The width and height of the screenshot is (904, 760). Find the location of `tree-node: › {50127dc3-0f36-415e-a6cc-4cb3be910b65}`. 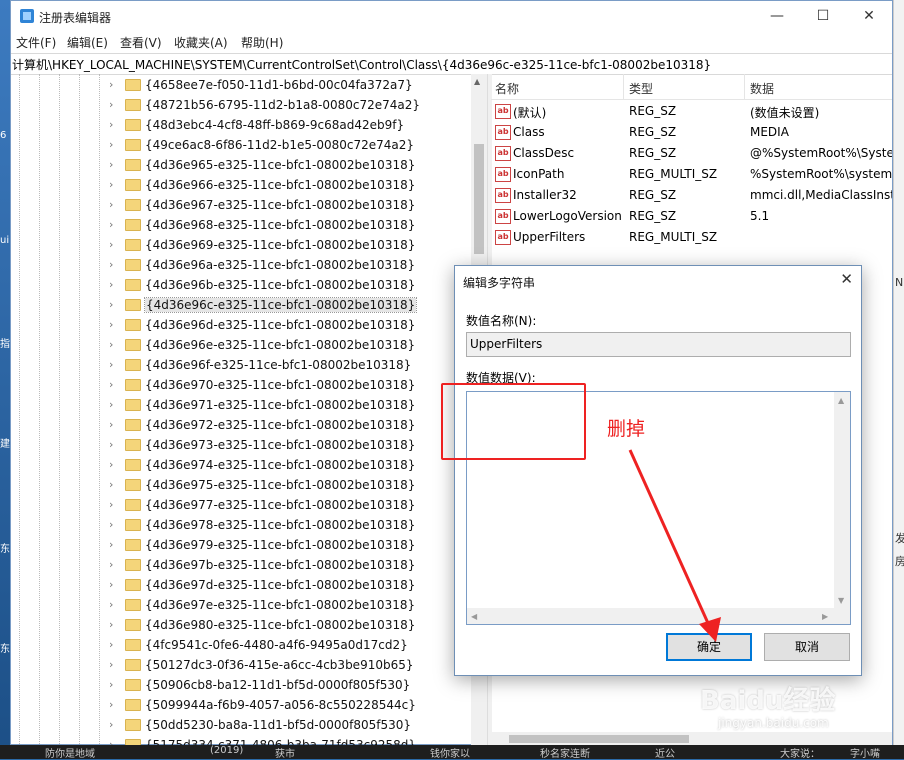

tree-node: › {50127dc3-0f36-415e-a6cc-4cb3be910b65} is located at coordinates (294, 666).